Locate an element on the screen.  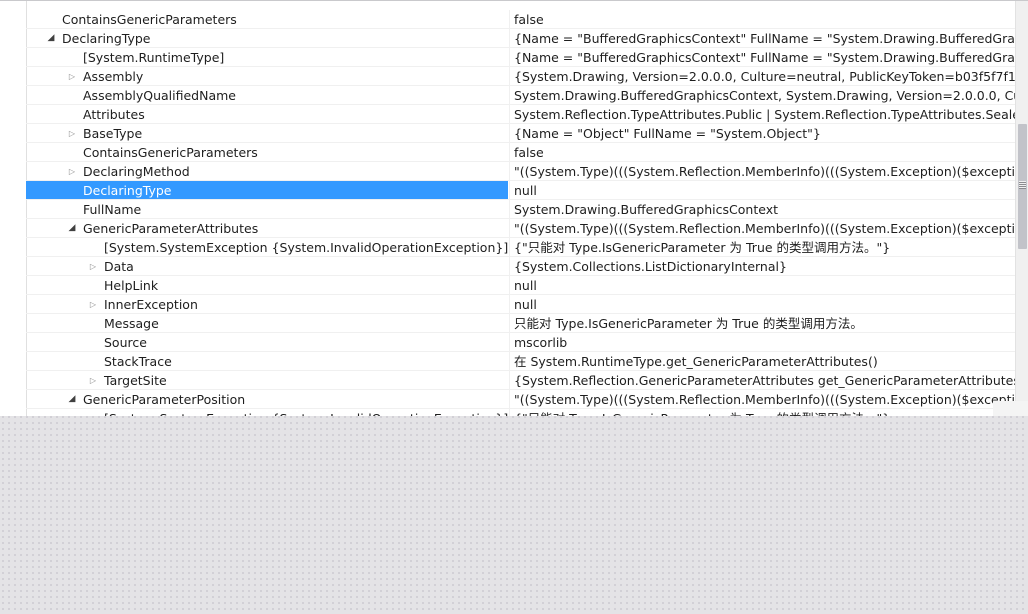
value-cell: mscorlib is located at coordinates (762, 342).